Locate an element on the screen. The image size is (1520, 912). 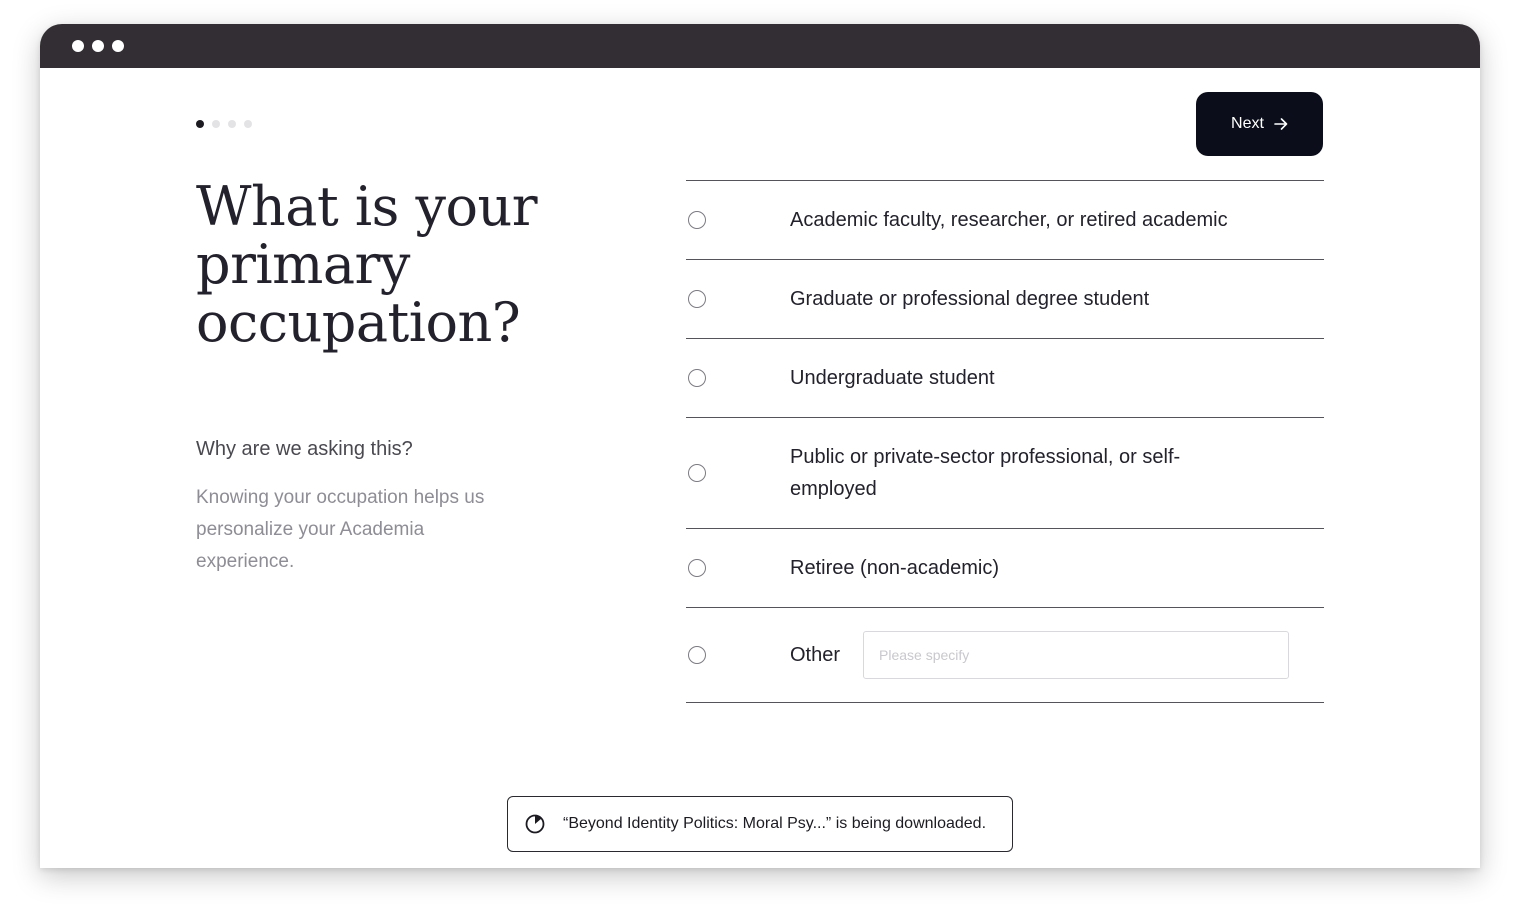
option-other: Other is located at coordinates (1005, 655).